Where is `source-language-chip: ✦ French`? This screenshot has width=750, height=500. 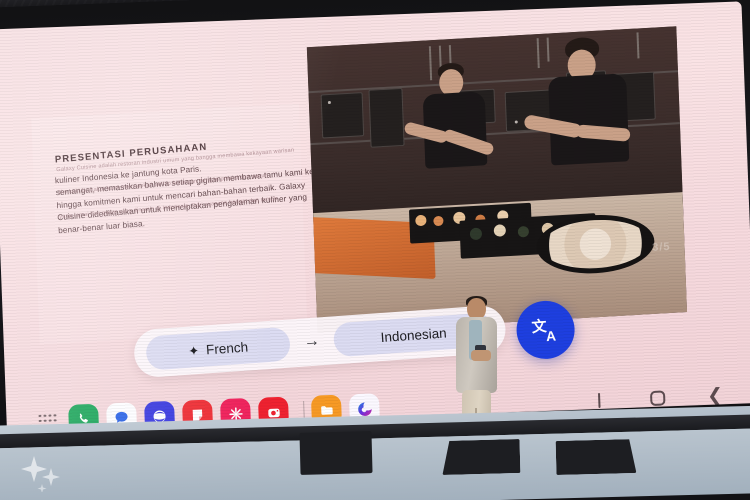 source-language-chip: ✦ French is located at coordinates (218, 348).